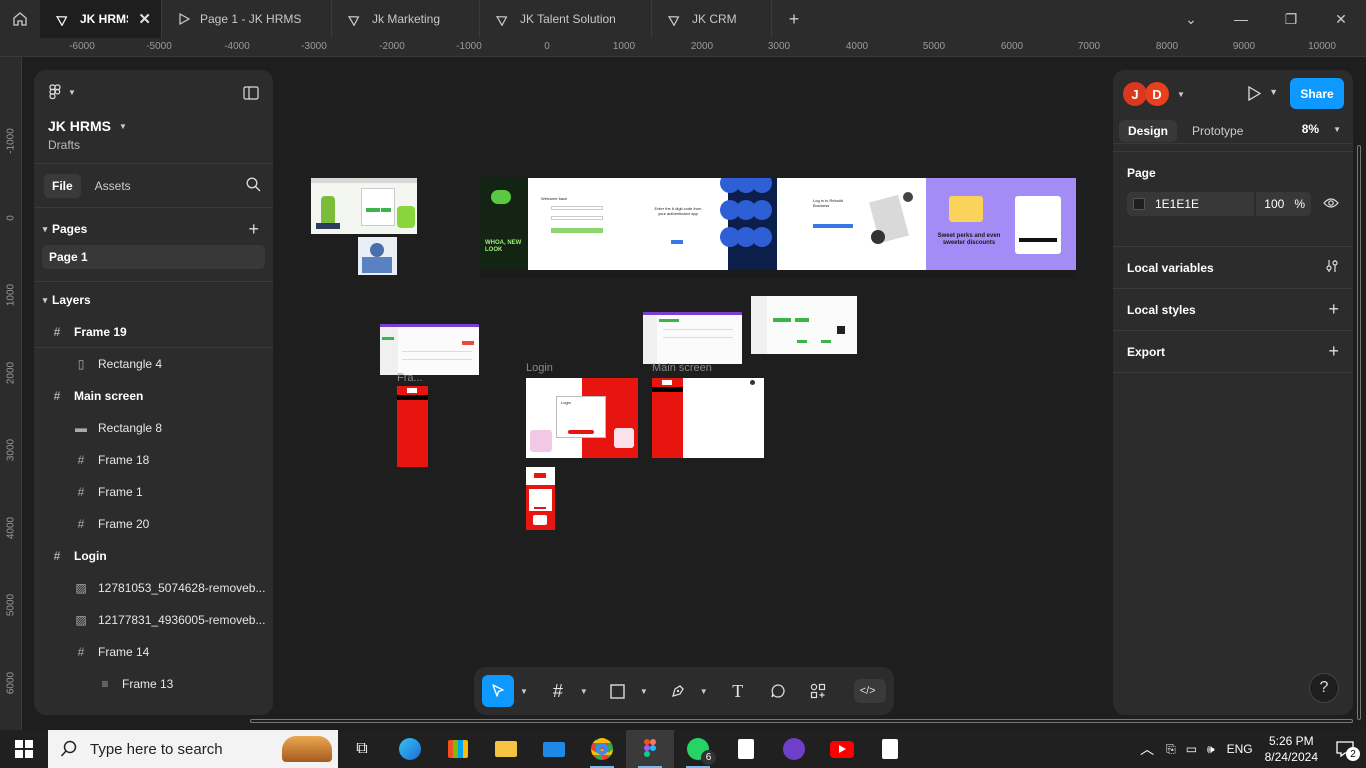 The height and width of the screenshot is (768, 1366). Describe the element at coordinates (1171, 749) in the screenshot. I see `meet-now-icon: ⎘` at that location.